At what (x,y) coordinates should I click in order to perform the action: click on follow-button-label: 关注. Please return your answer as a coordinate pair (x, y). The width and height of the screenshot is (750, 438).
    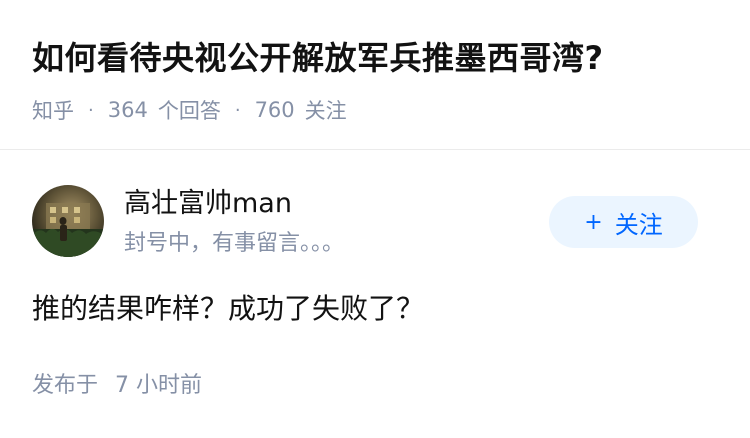
    Looking at the image, I should click on (638, 224).